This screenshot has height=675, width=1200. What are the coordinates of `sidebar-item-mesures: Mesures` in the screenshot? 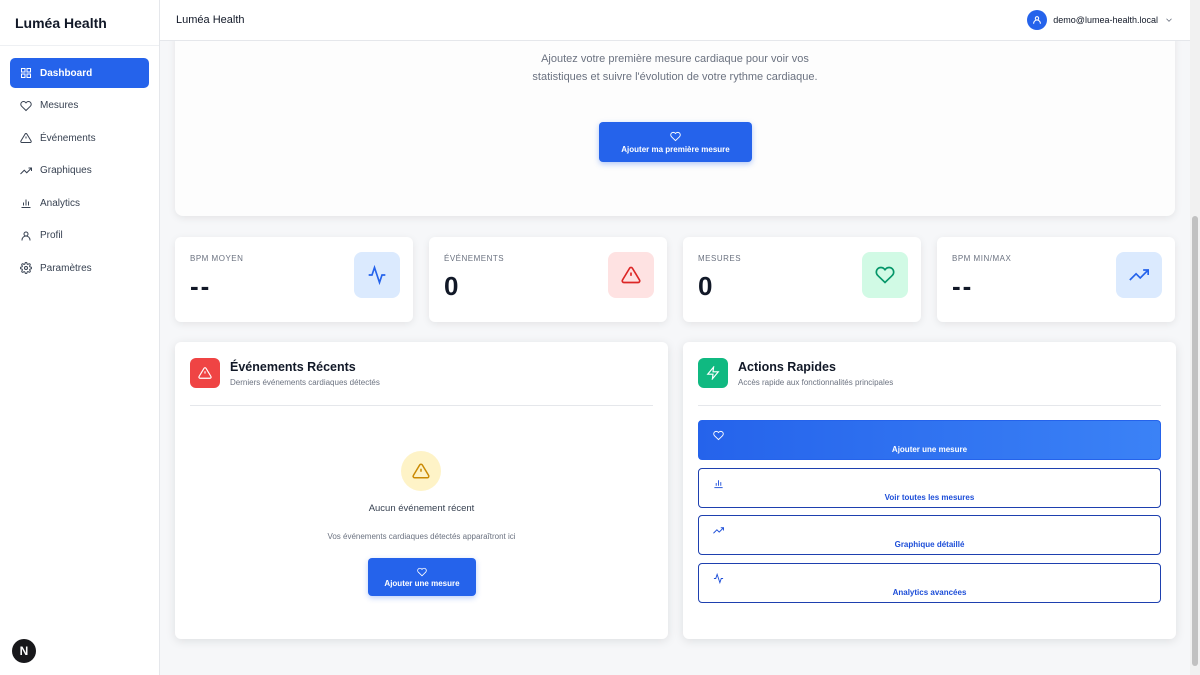 It's located at (79, 106).